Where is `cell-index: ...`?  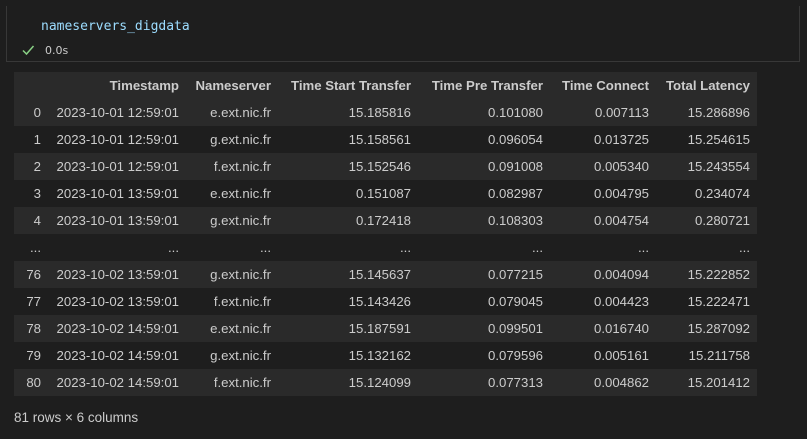
cell-index: ... is located at coordinates (31, 247).